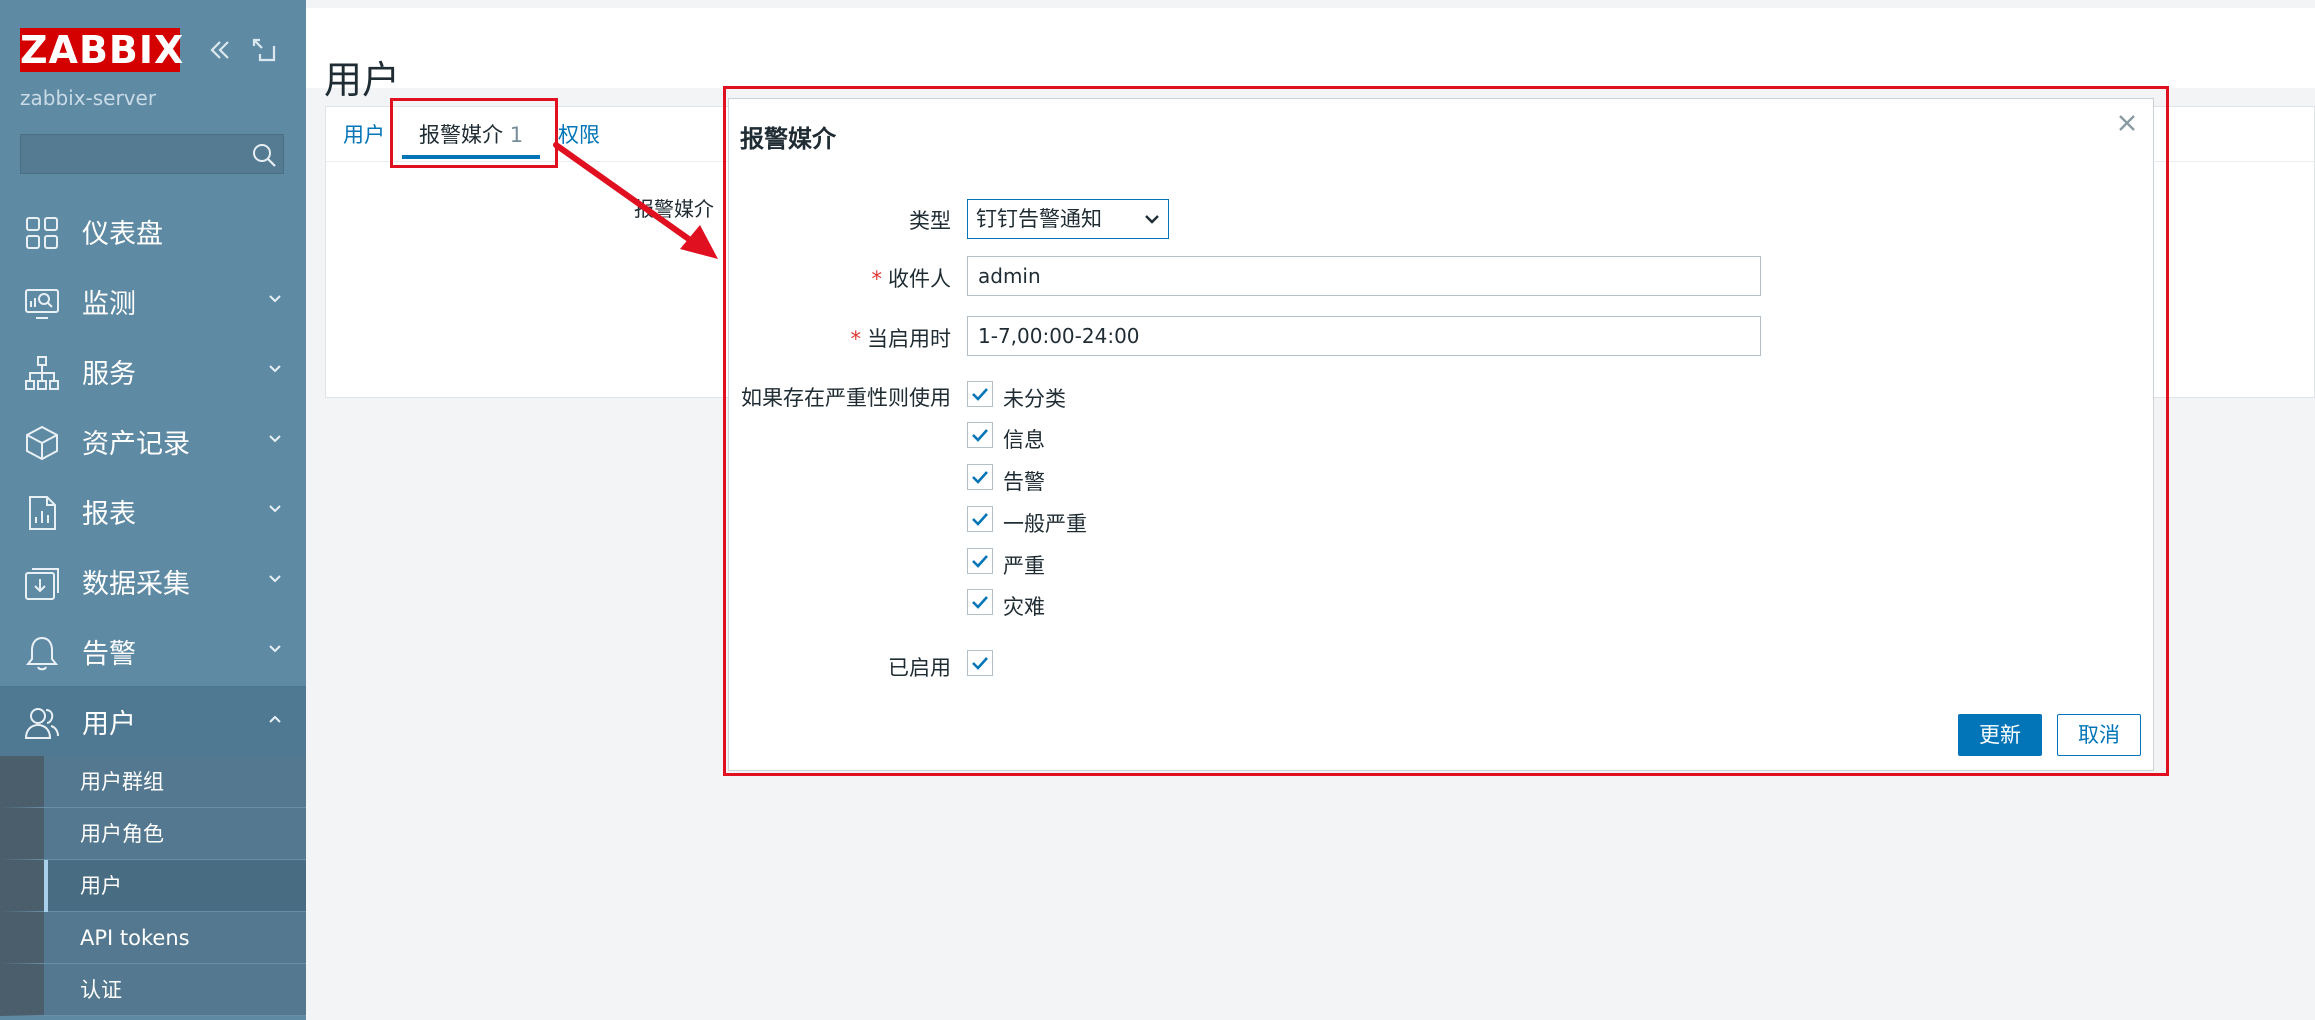 The image size is (2315, 1020). I want to click on server-name: zabbix-server, so click(88, 98).